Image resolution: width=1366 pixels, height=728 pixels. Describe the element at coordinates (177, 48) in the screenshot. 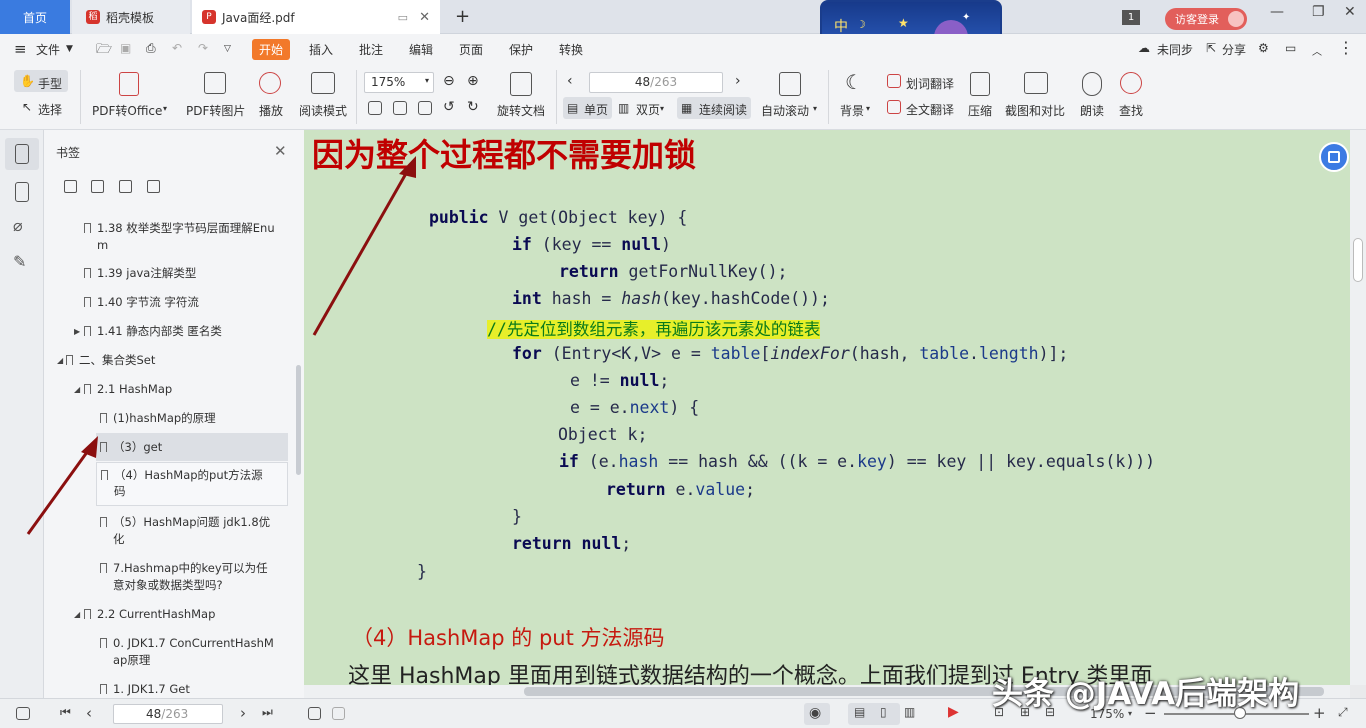

I see `undo-icon: ↶` at that location.